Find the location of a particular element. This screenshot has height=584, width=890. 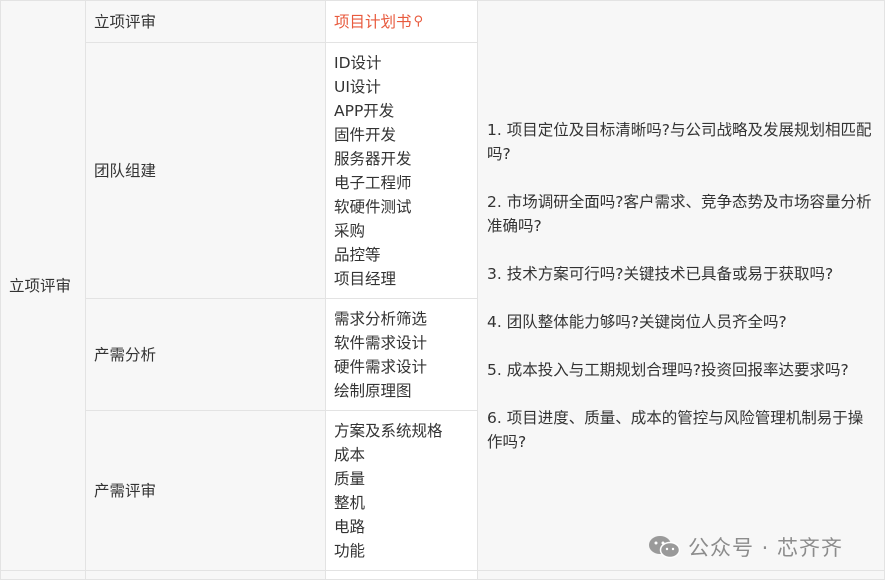

list-item: 固件开发 is located at coordinates (365, 134).